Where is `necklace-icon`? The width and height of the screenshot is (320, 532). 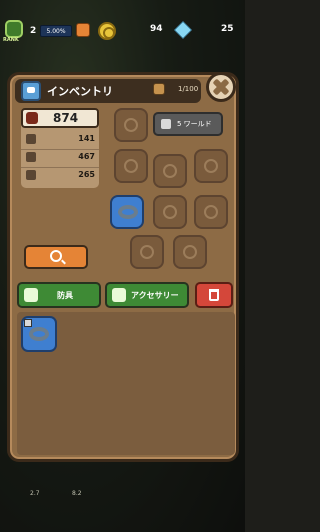
necklace-icon is located at coordinates (211, 212).